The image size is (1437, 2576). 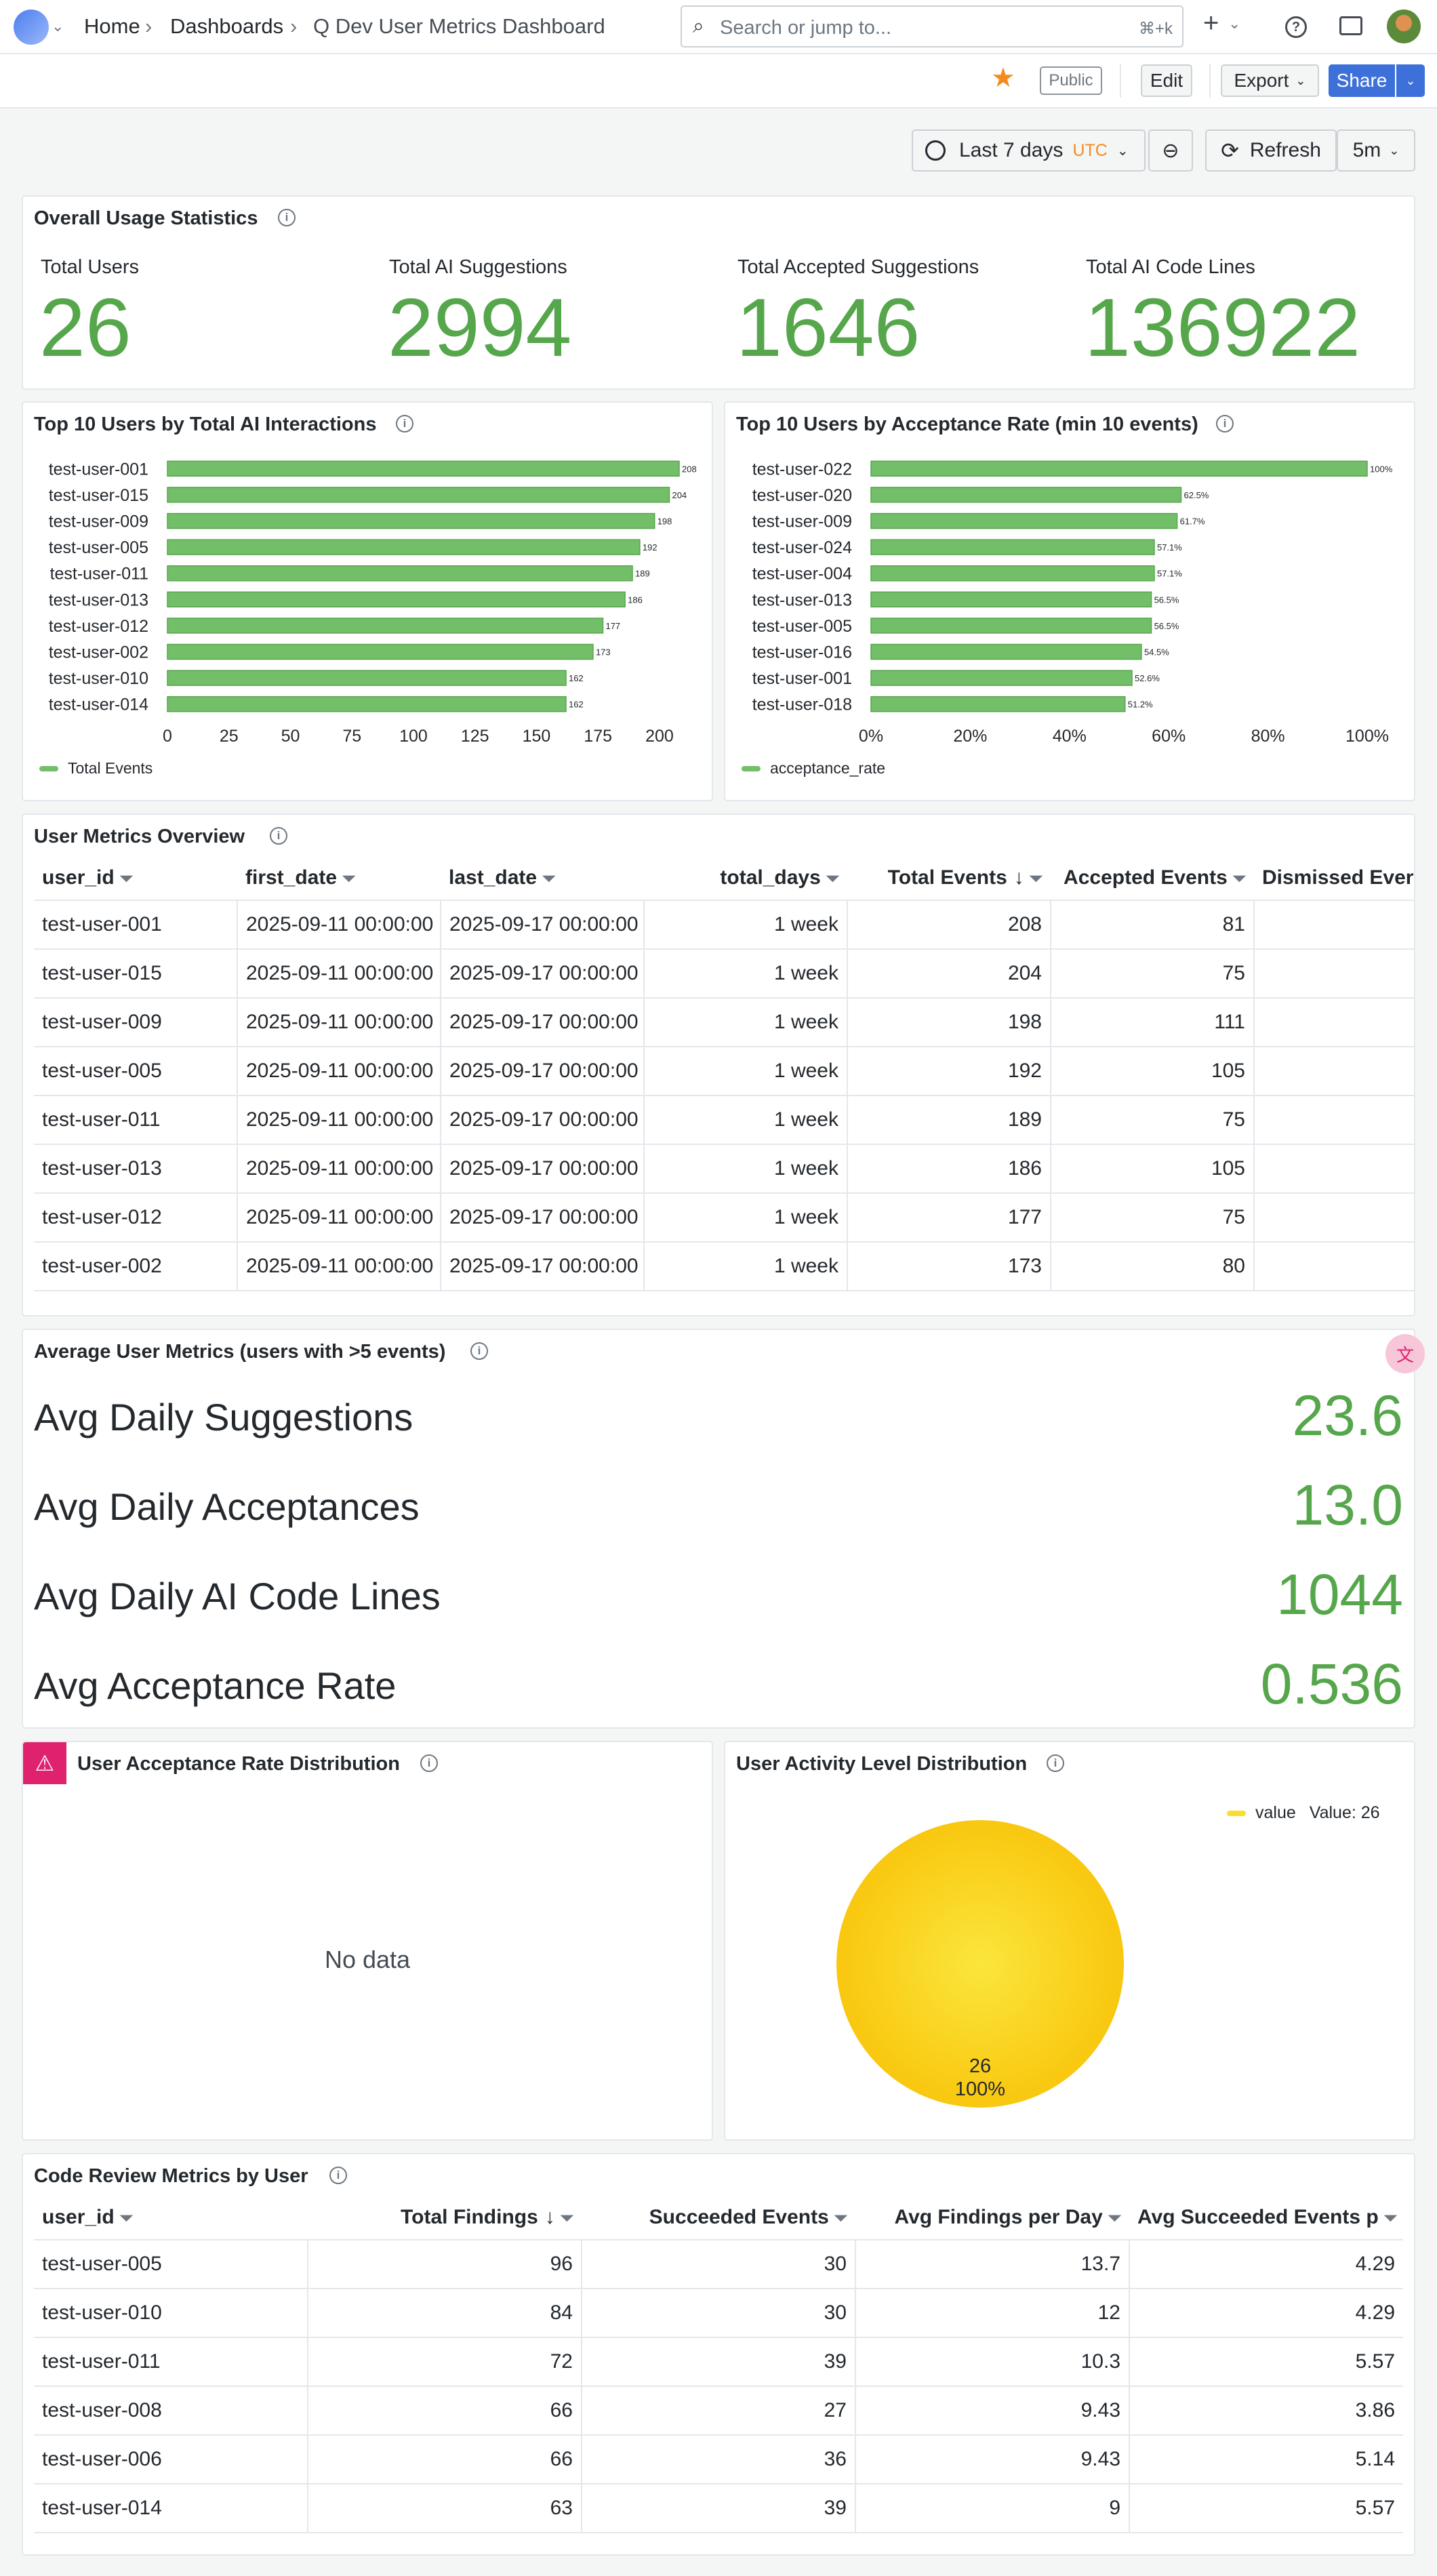 I want to click on category-label: test-user-009, so click(x=802, y=521).